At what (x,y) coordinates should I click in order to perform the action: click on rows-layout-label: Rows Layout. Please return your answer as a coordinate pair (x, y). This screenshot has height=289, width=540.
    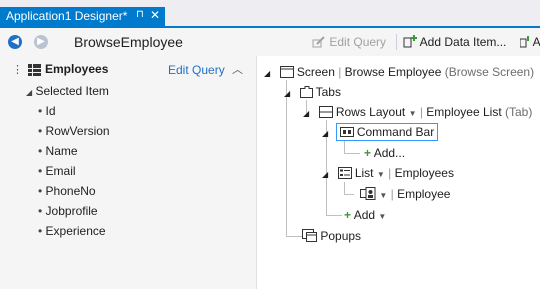
    Looking at the image, I should click on (370, 112).